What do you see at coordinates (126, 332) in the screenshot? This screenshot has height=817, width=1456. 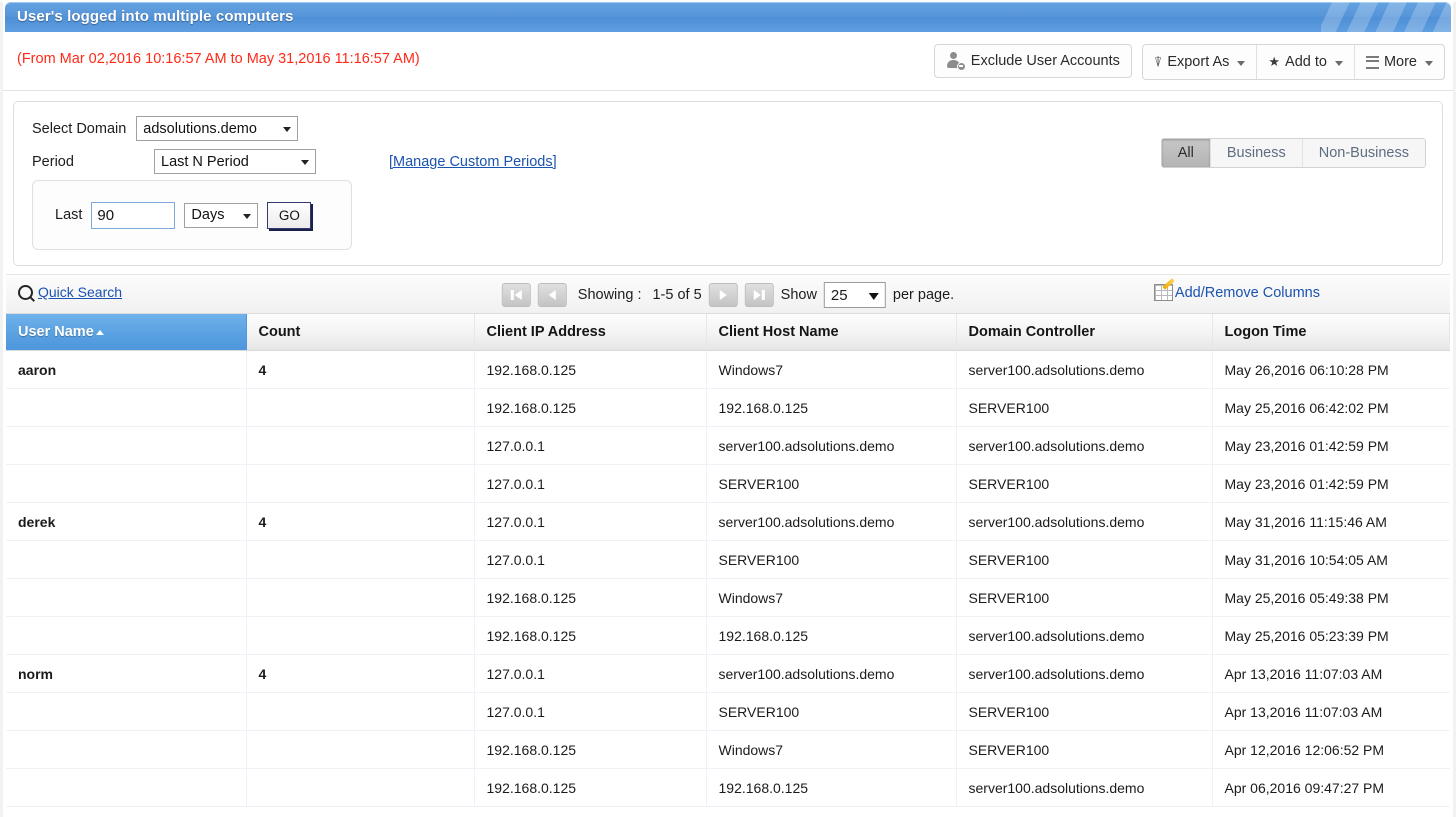 I see `column-header-user-name: User Name` at bounding box center [126, 332].